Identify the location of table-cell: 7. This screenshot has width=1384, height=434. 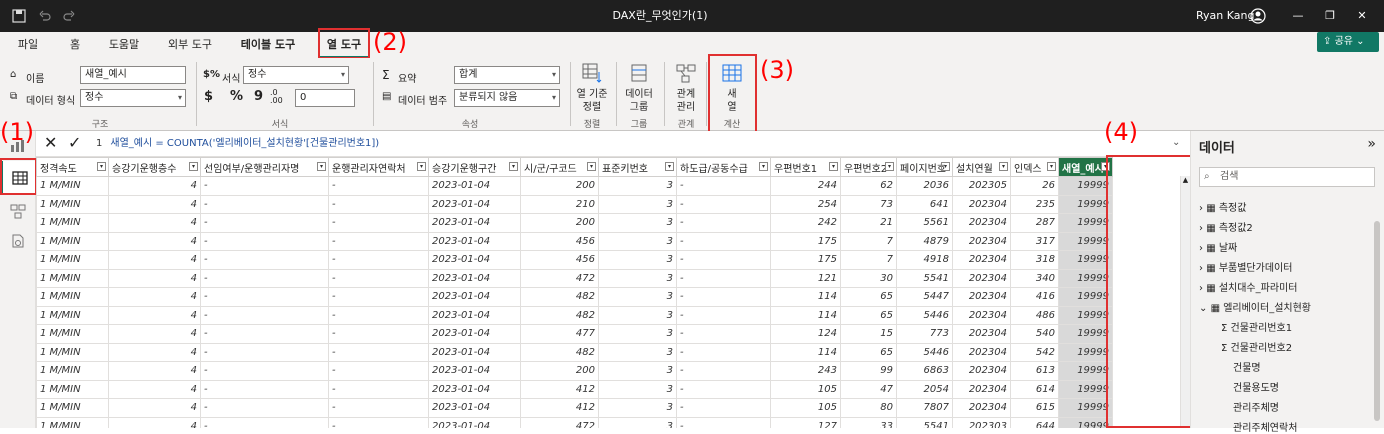
(868, 241).